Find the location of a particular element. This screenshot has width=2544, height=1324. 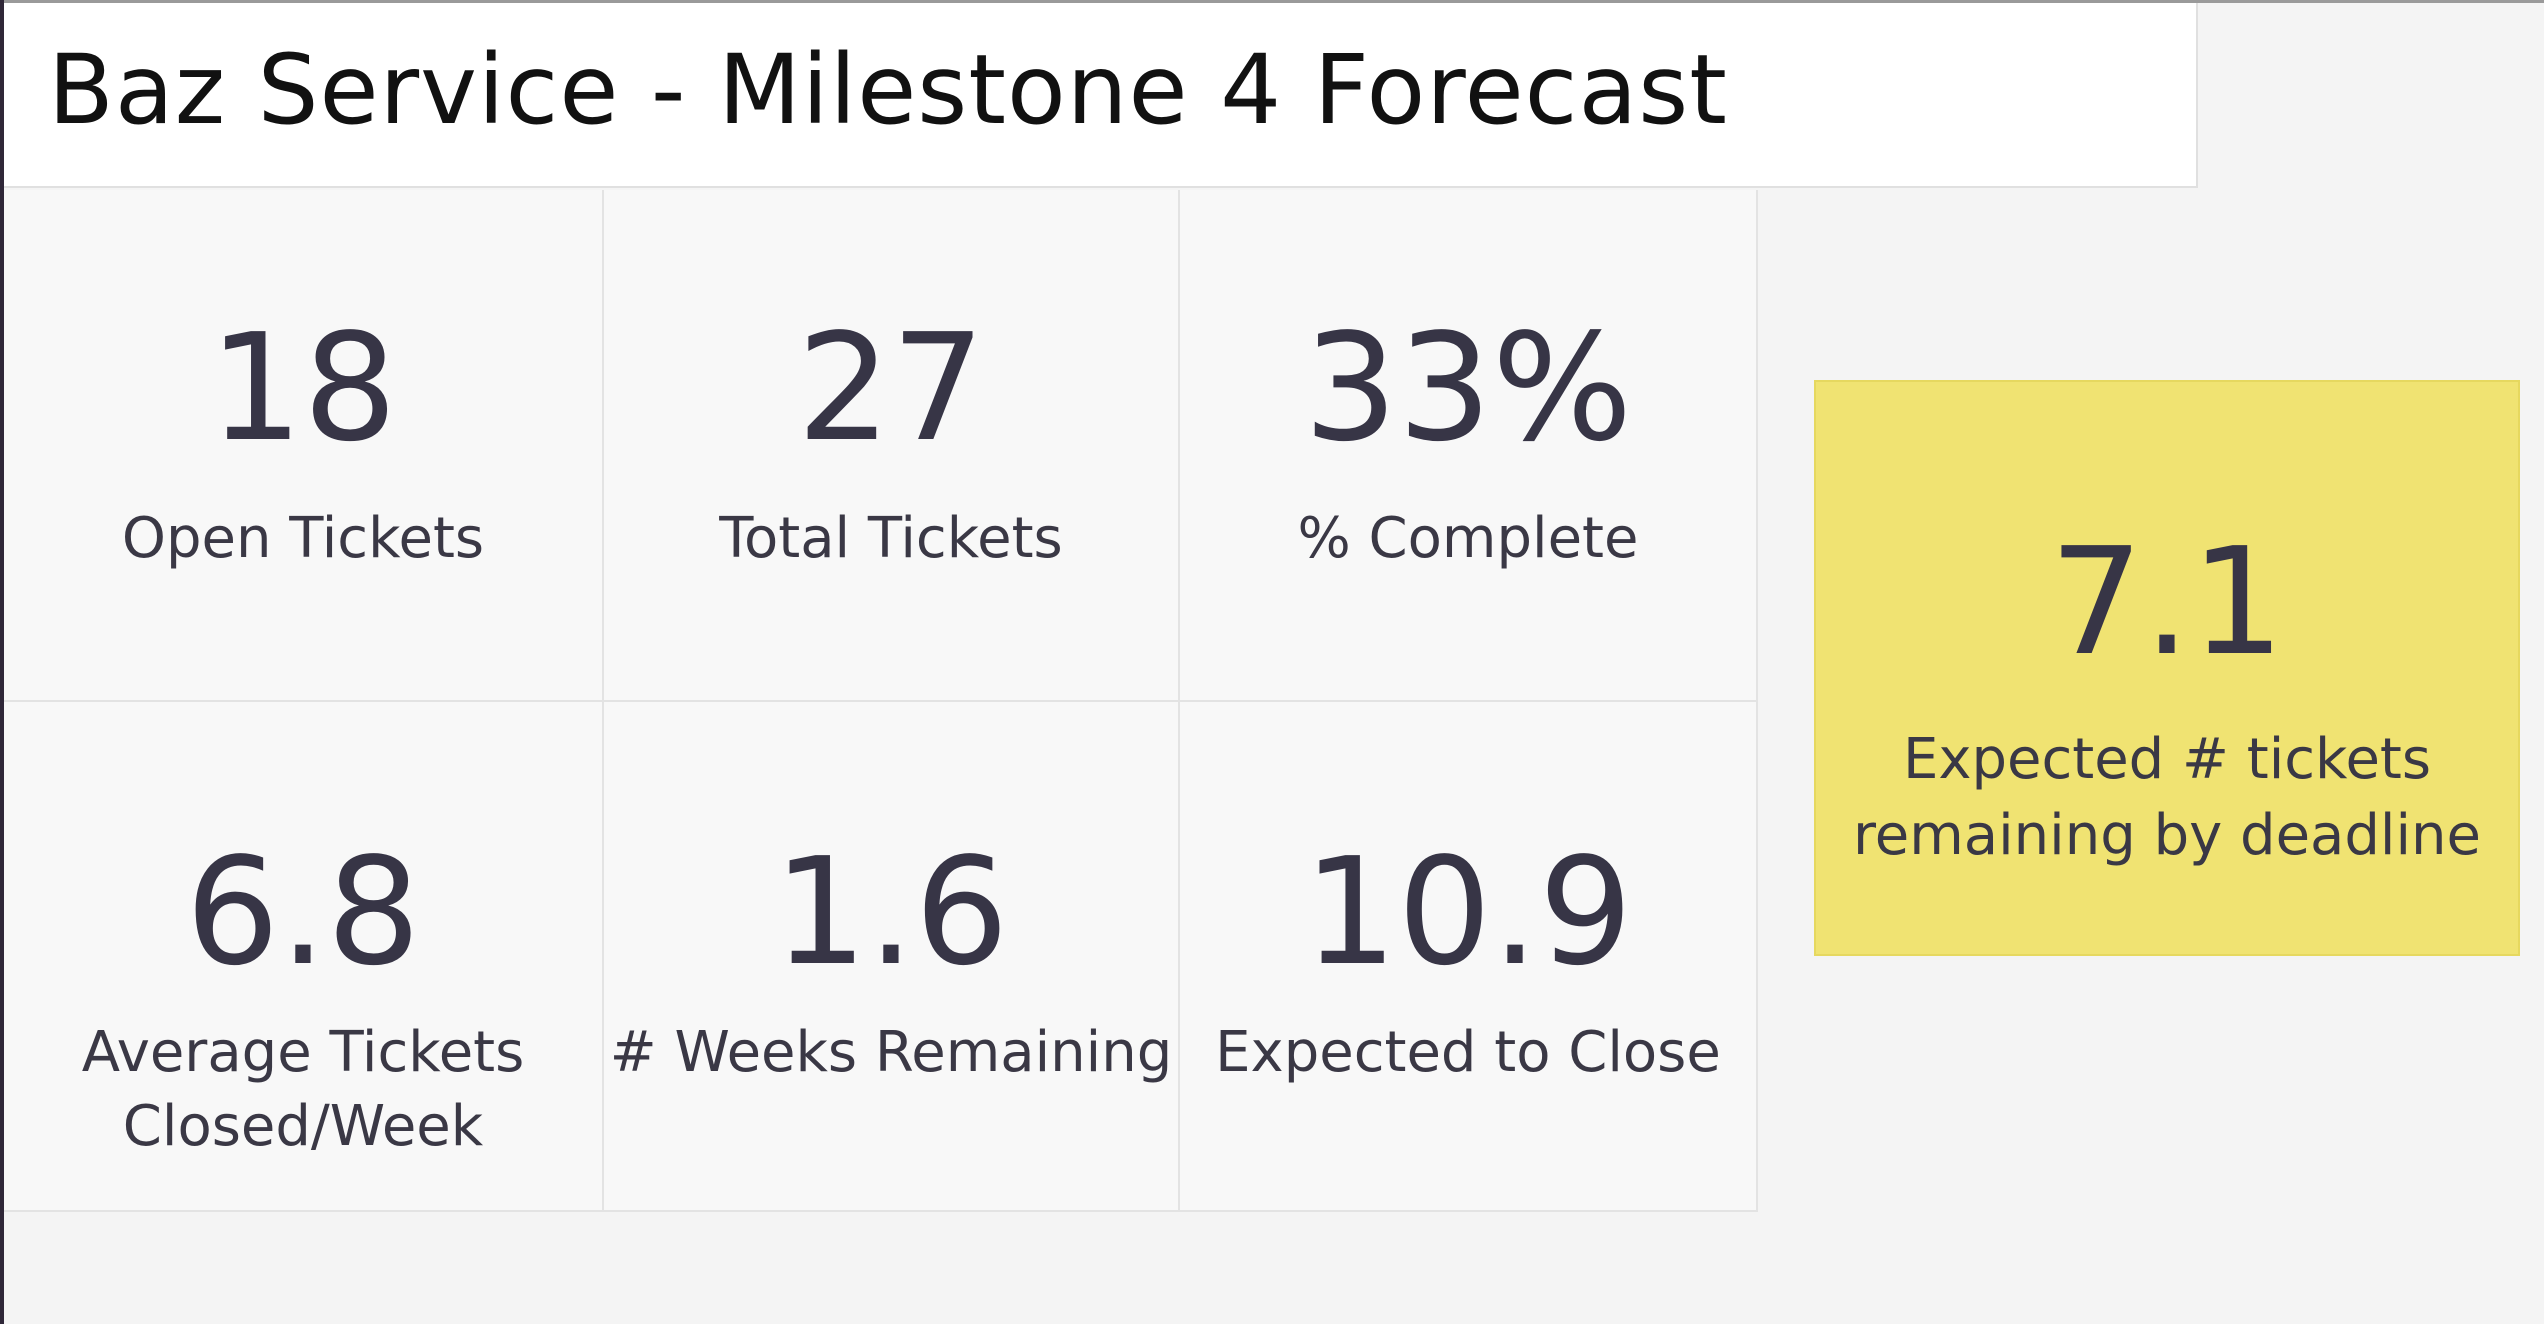

metric-value: 1.6 is located at coordinates (891, 912).